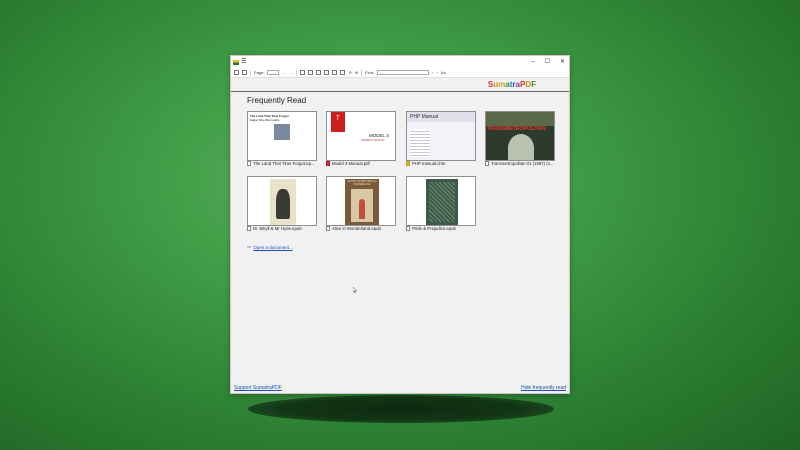 This screenshot has width=800, height=450. Describe the element at coordinates (355, 290) in the screenshot. I see `mouse-cursor-icon` at that location.